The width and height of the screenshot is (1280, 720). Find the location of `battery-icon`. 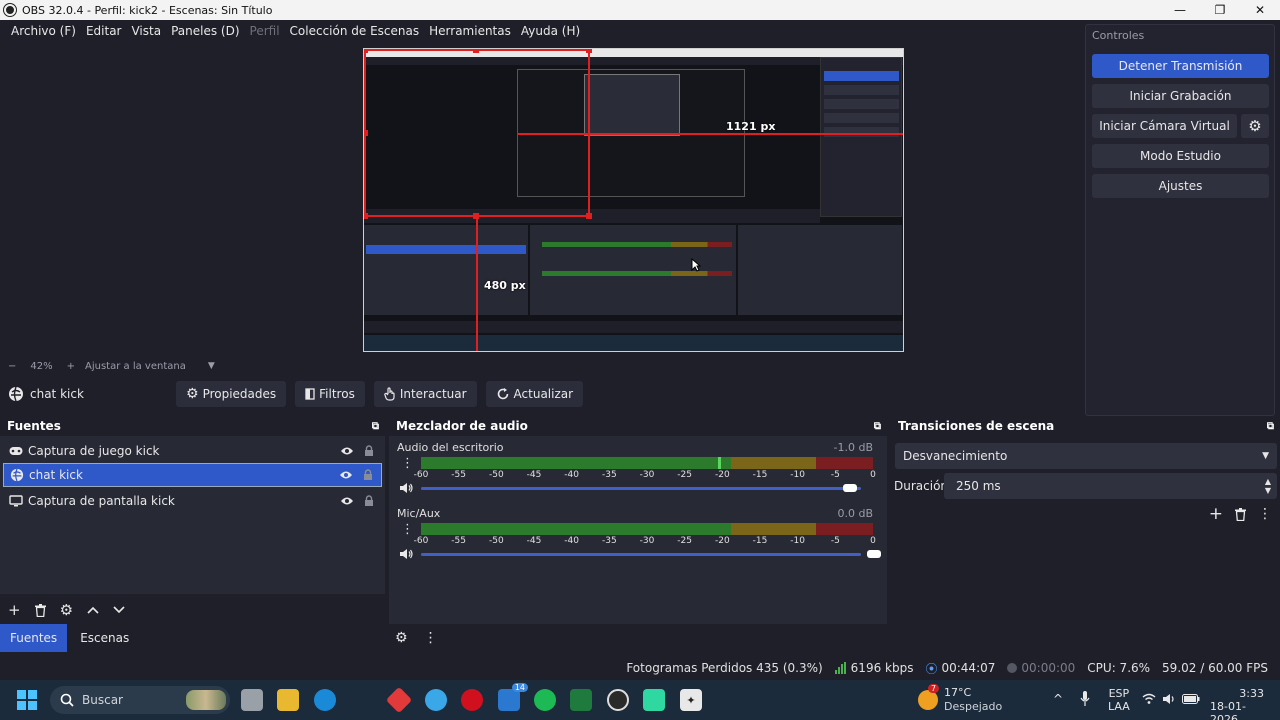

battery-icon is located at coordinates (1191, 699).